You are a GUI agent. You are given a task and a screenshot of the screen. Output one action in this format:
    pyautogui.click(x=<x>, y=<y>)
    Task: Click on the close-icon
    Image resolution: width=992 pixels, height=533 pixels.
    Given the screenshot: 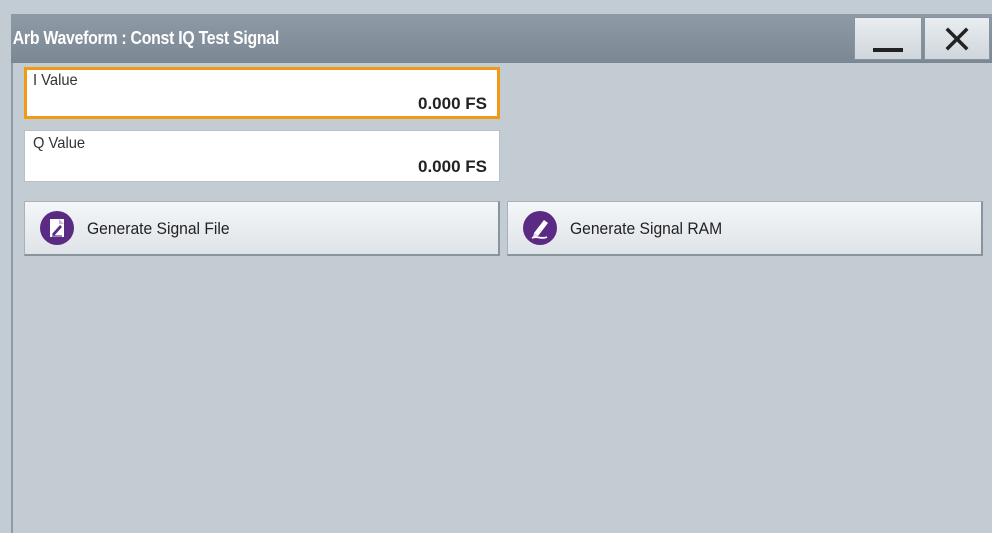 What is the action you would take?
    pyautogui.click(x=957, y=38)
    